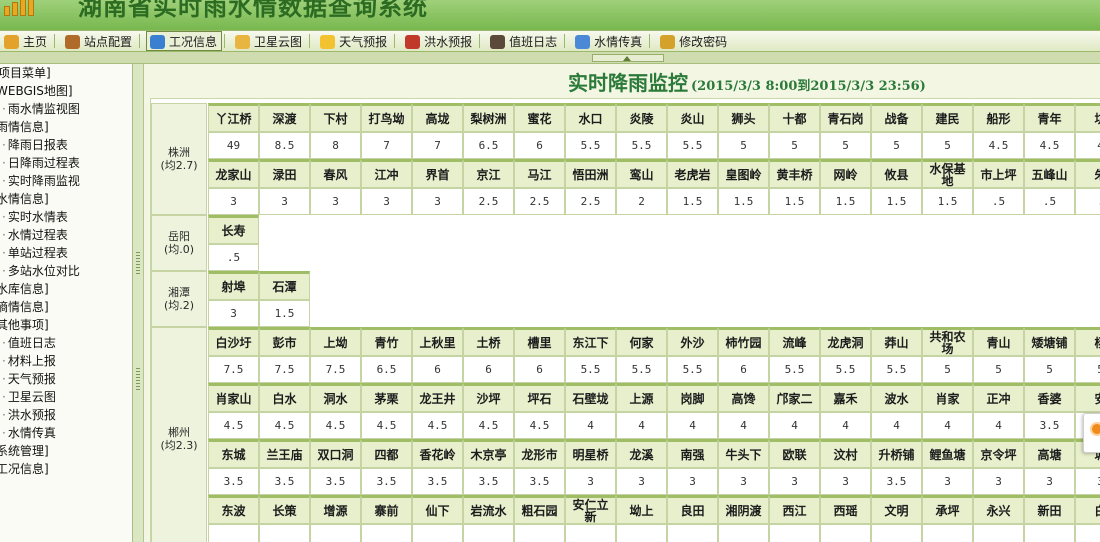 The width and height of the screenshot is (1100, 542). I want to click on sidebar-item: 洪水预报, so click(66, 415).